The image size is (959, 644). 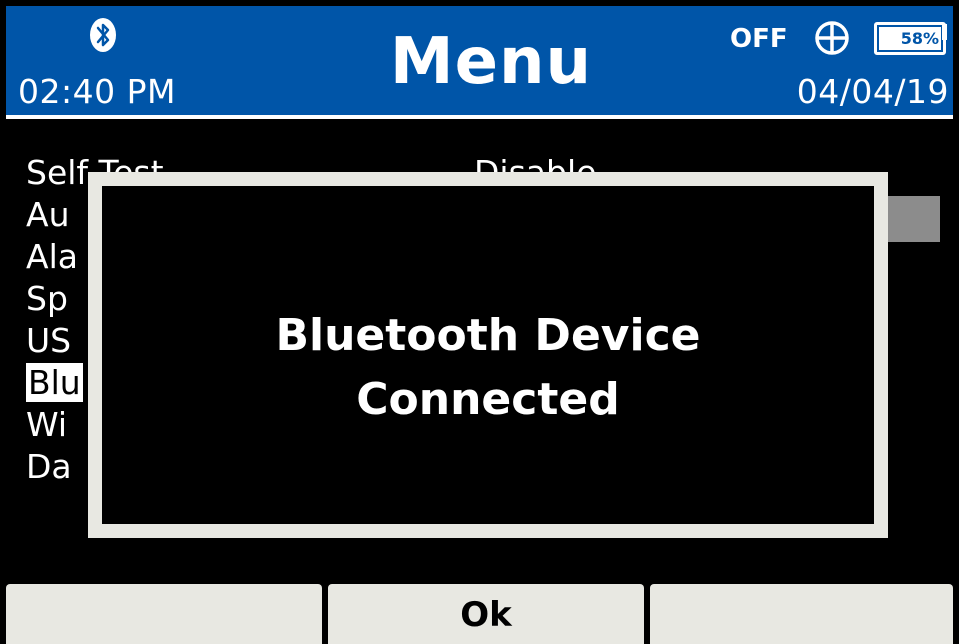 What do you see at coordinates (47, 298) in the screenshot?
I see `menu-item-label: Sp` at bounding box center [47, 298].